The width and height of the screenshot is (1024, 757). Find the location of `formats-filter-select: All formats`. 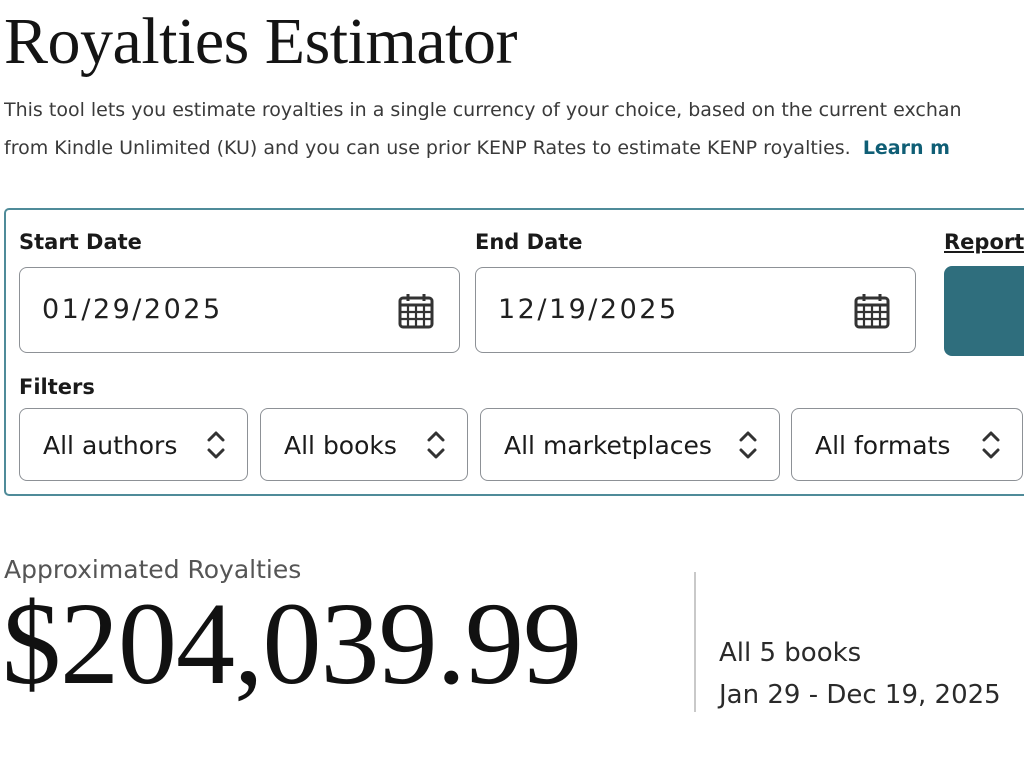

formats-filter-select: All formats is located at coordinates (907, 444).